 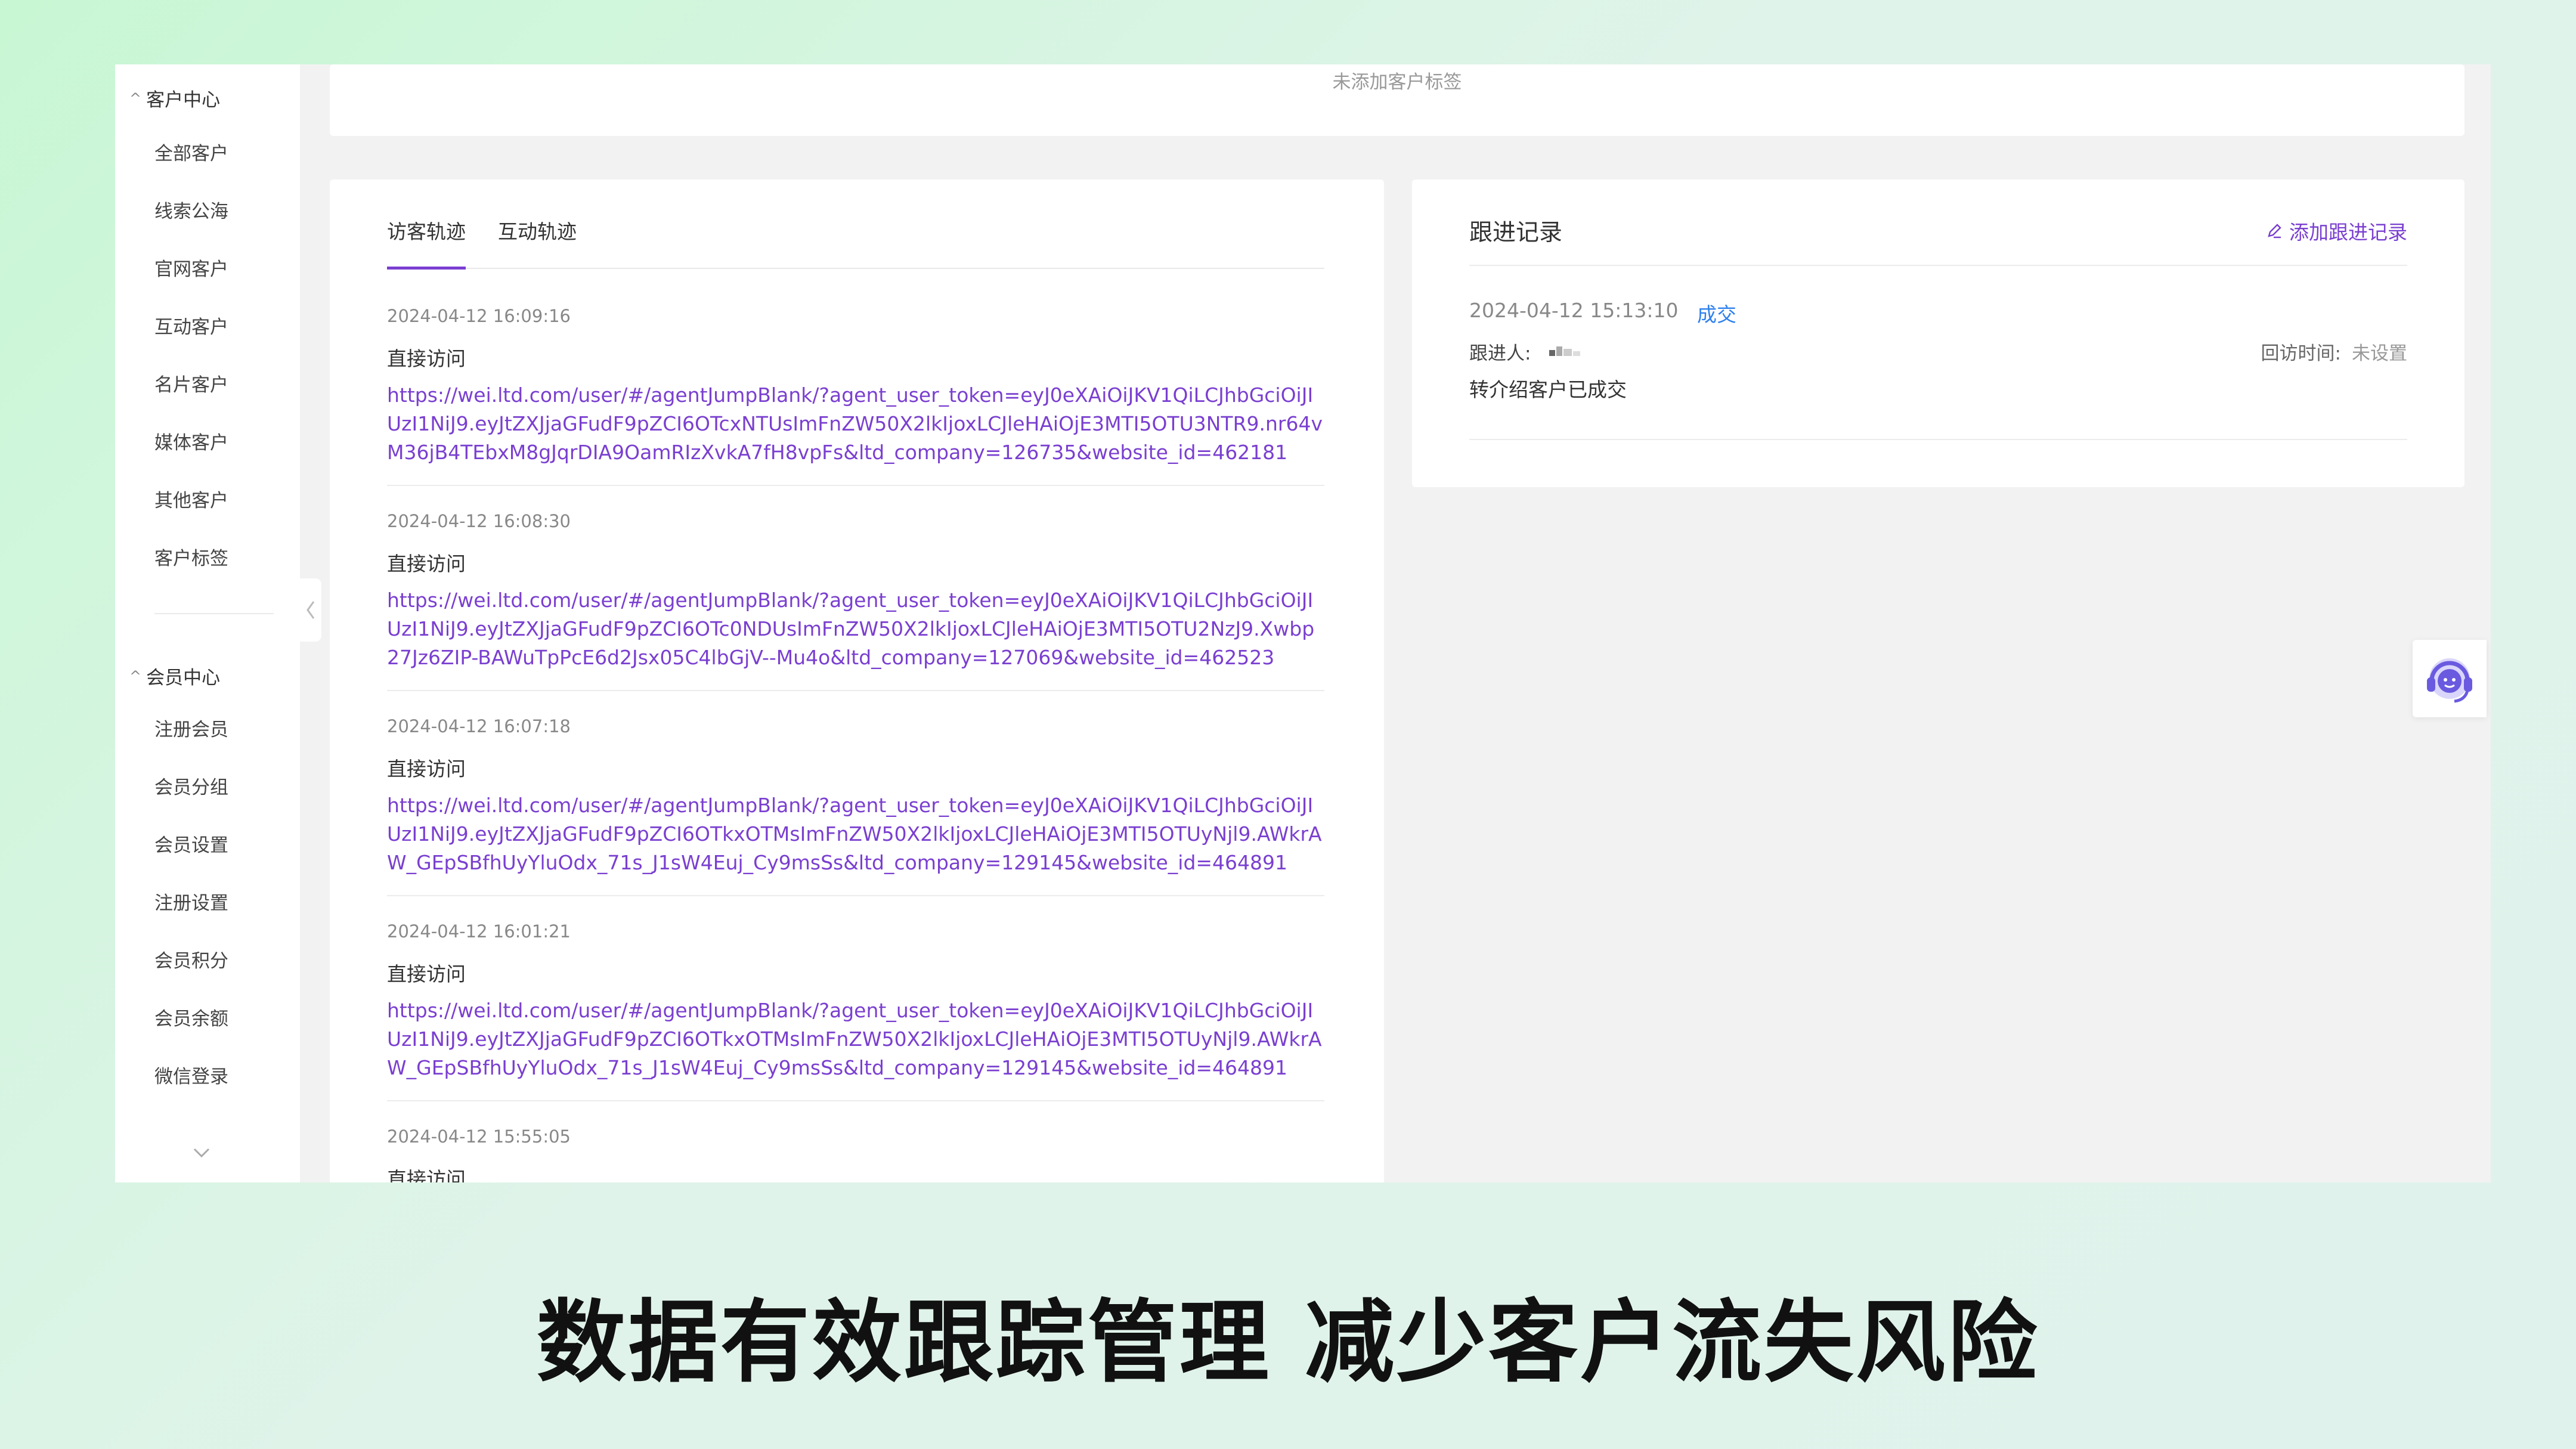 I want to click on promo-caption: 数据有效跟踪管理 减少客户流失风险, so click(x=1288, y=1343).